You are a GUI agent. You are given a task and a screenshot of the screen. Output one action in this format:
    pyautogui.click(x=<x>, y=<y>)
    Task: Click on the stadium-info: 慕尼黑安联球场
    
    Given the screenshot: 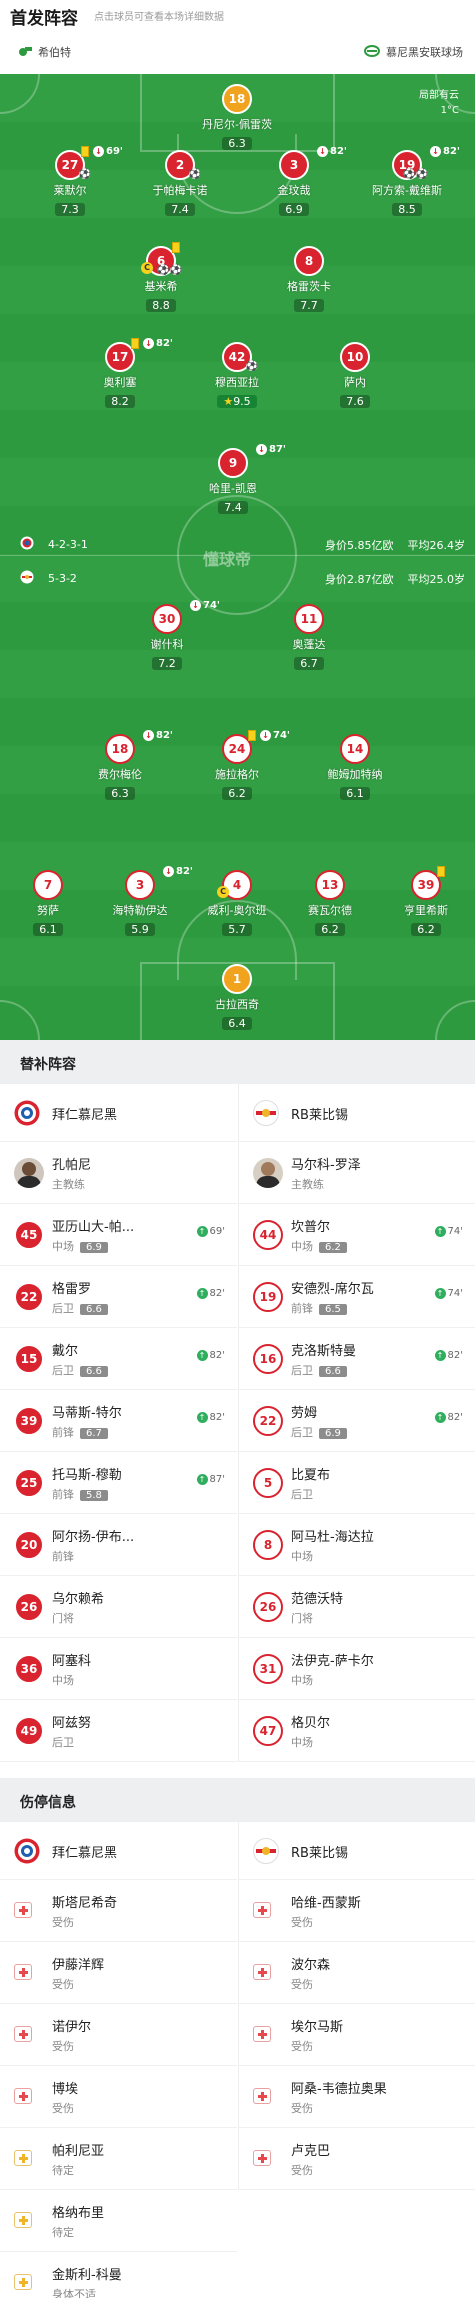 What is the action you would take?
    pyautogui.click(x=413, y=52)
    